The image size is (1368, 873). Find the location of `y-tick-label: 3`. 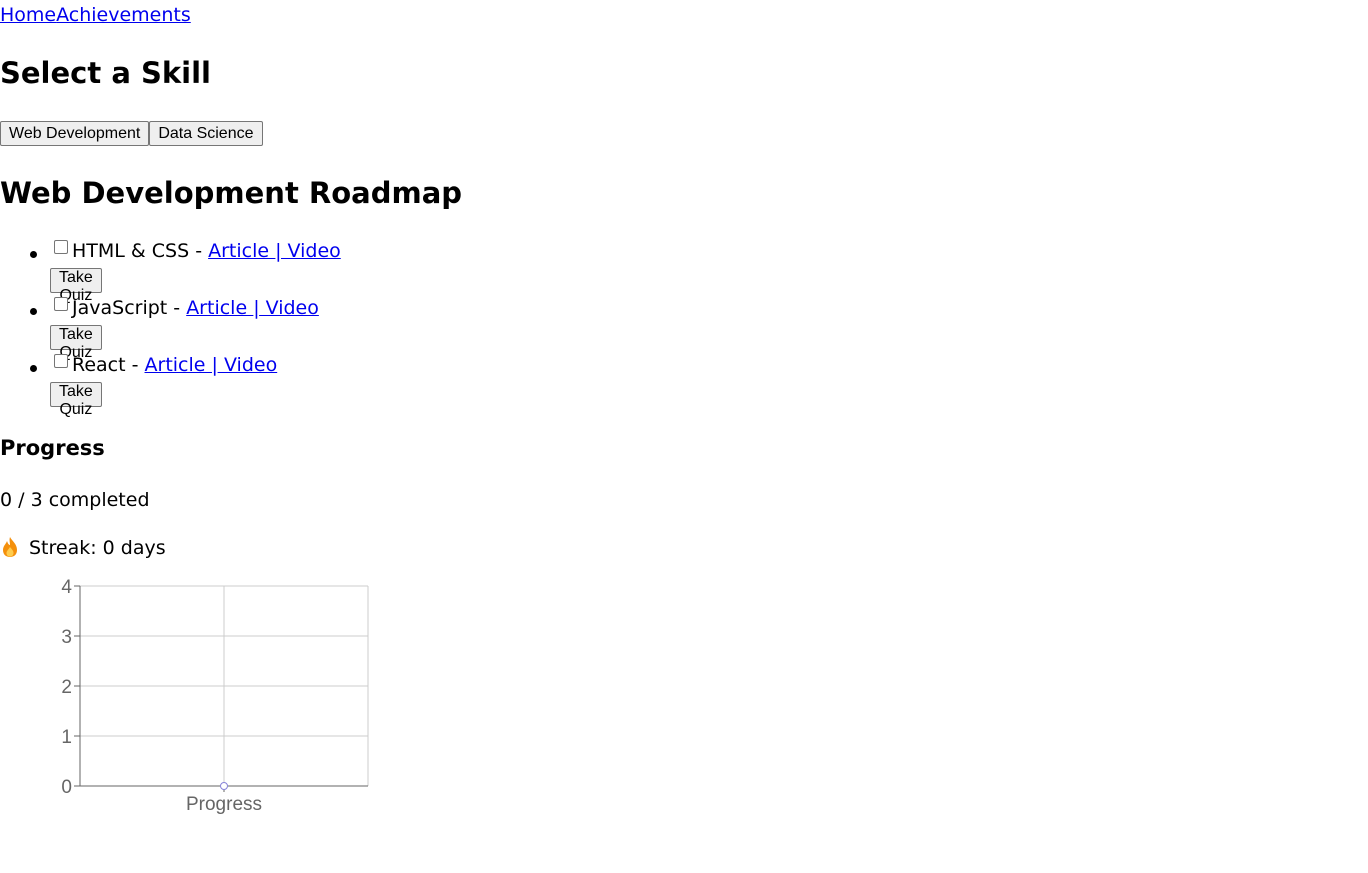

y-tick-label: 3 is located at coordinates (66, 637).